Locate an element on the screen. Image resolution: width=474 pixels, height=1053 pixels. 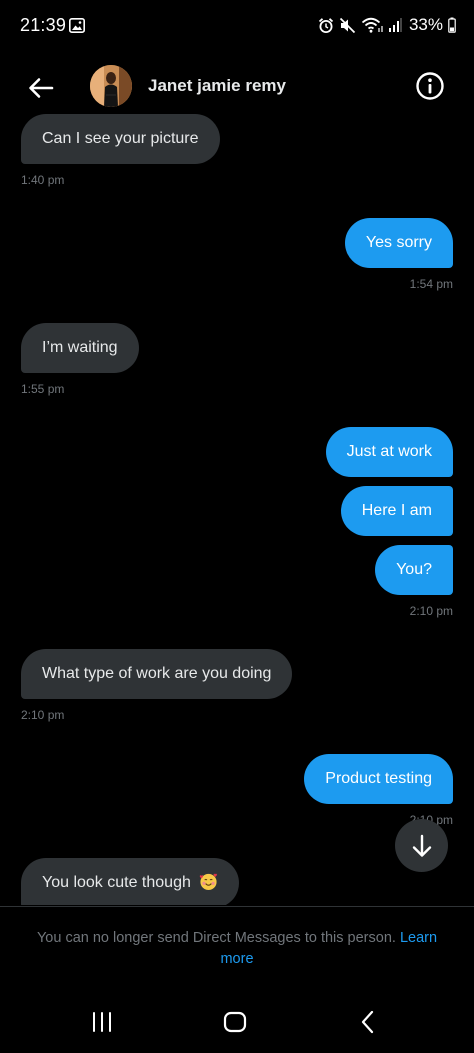
arrow-down-icon is located at coordinates (421, 845).